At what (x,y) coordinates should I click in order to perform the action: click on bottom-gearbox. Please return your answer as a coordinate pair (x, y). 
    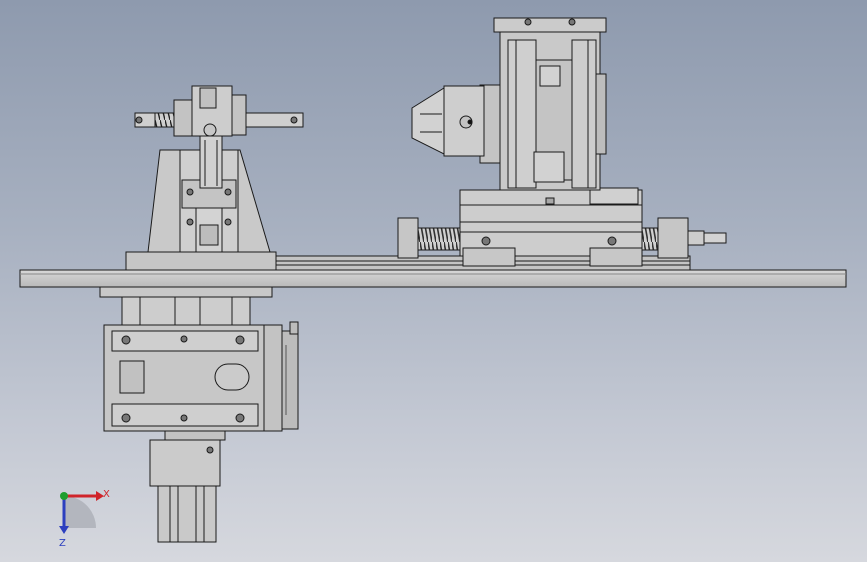
    Looking at the image, I should click on (199, 363).